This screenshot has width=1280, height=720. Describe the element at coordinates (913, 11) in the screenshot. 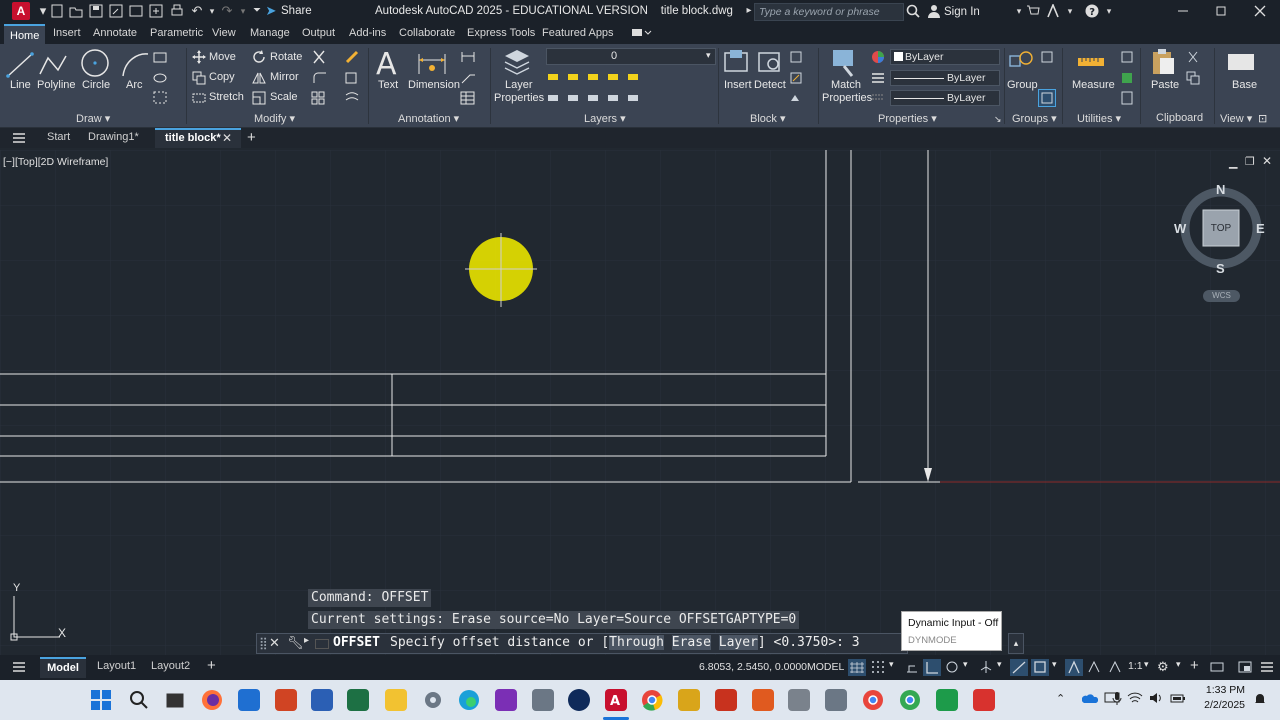

I see `search-icon` at that location.